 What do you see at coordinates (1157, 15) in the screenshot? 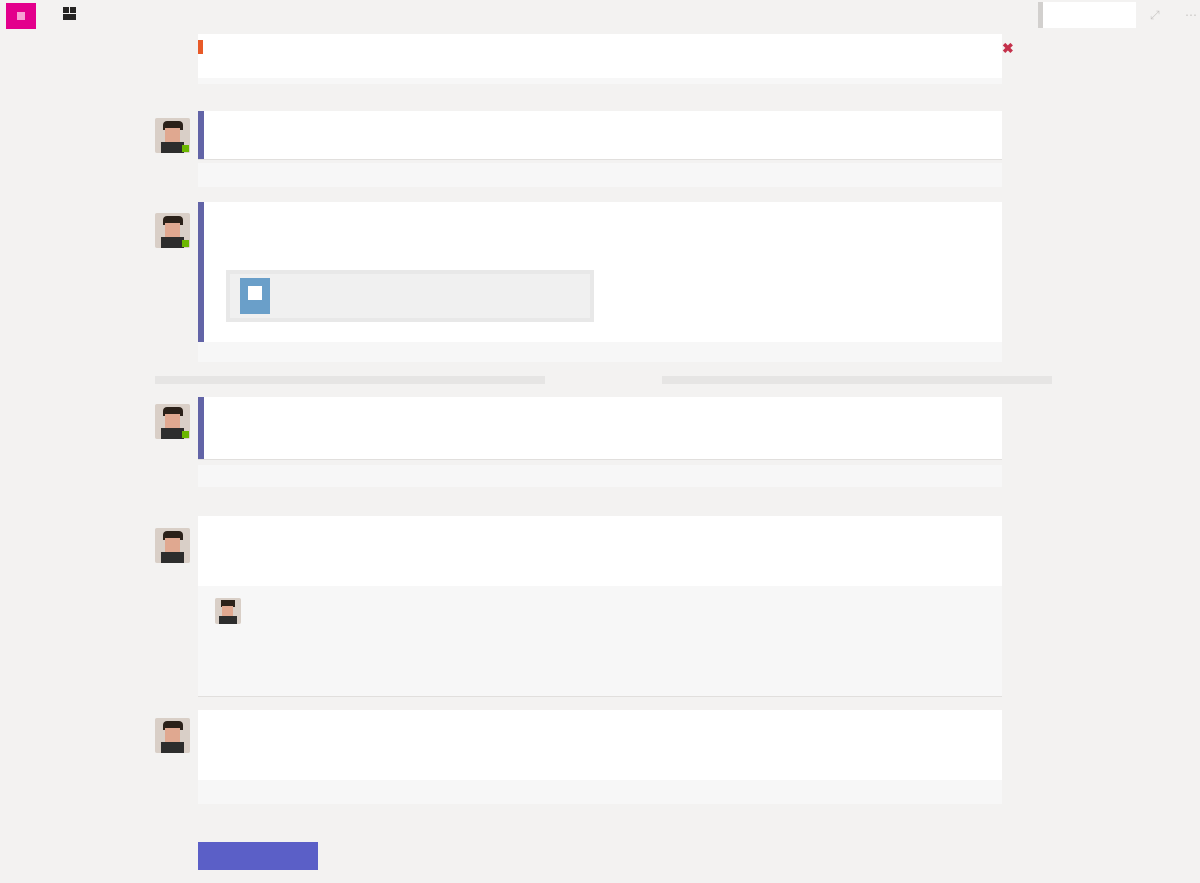
I see `expand-icon: ⤢` at bounding box center [1157, 15].